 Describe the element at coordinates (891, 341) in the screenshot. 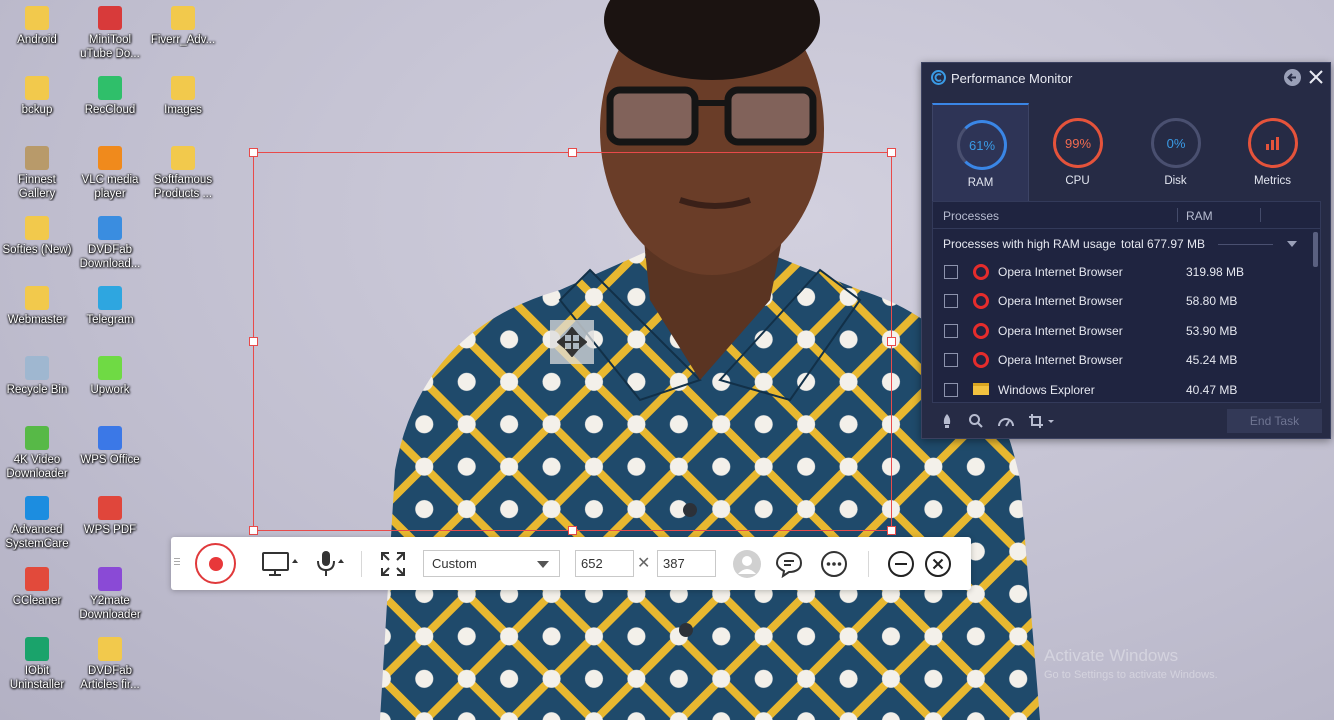

I see `resize-handle-e` at that location.